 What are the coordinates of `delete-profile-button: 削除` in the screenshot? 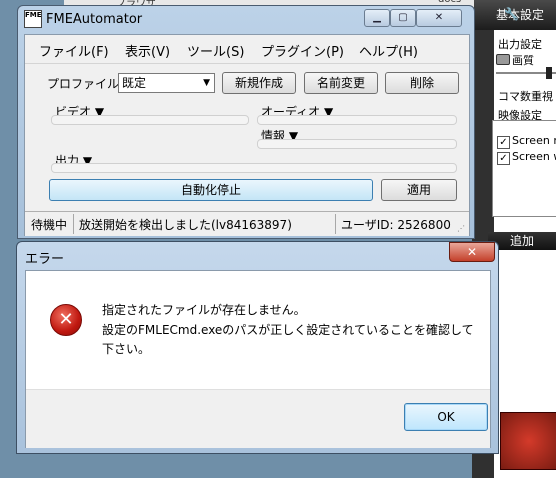 It's located at (422, 83).